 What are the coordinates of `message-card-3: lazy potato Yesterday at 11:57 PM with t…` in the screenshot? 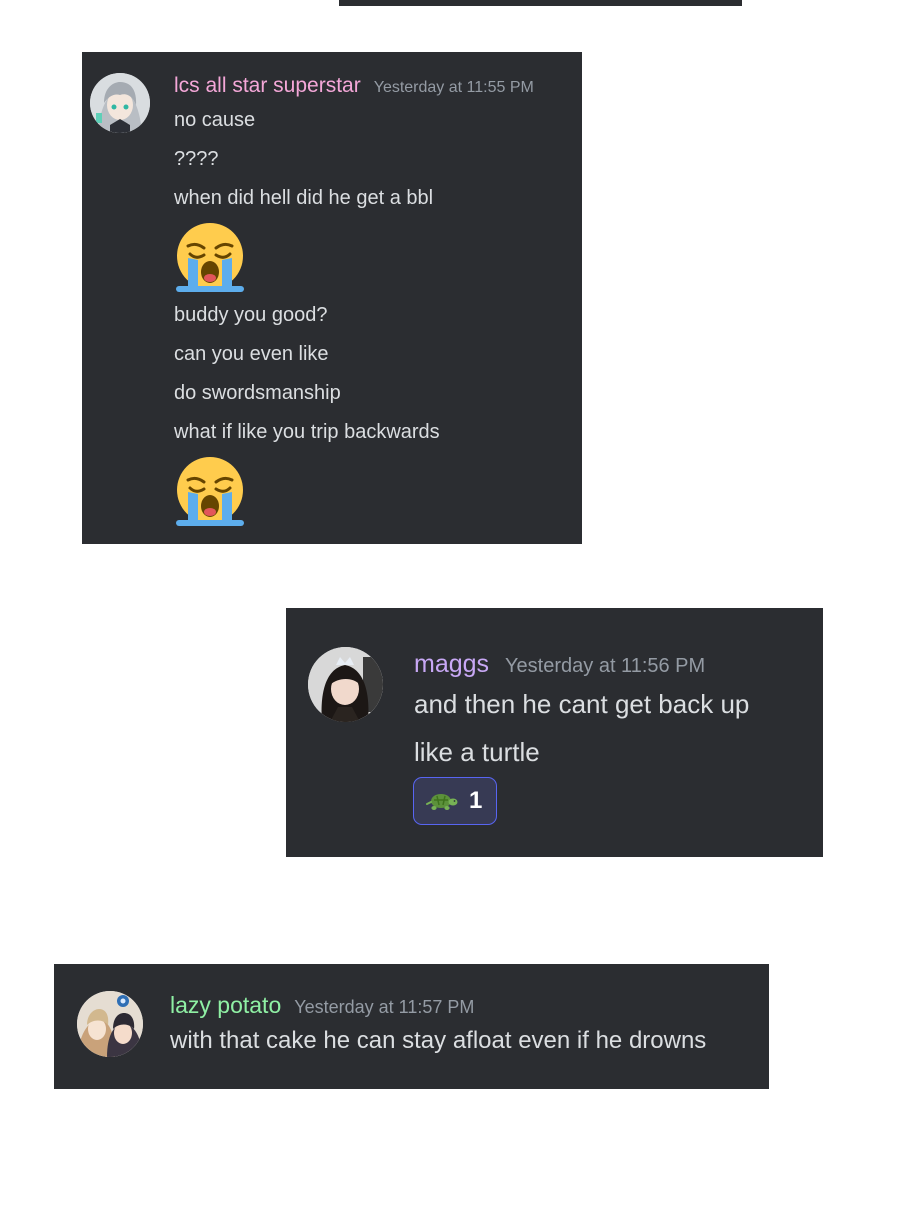 It's located at (411, 1026).